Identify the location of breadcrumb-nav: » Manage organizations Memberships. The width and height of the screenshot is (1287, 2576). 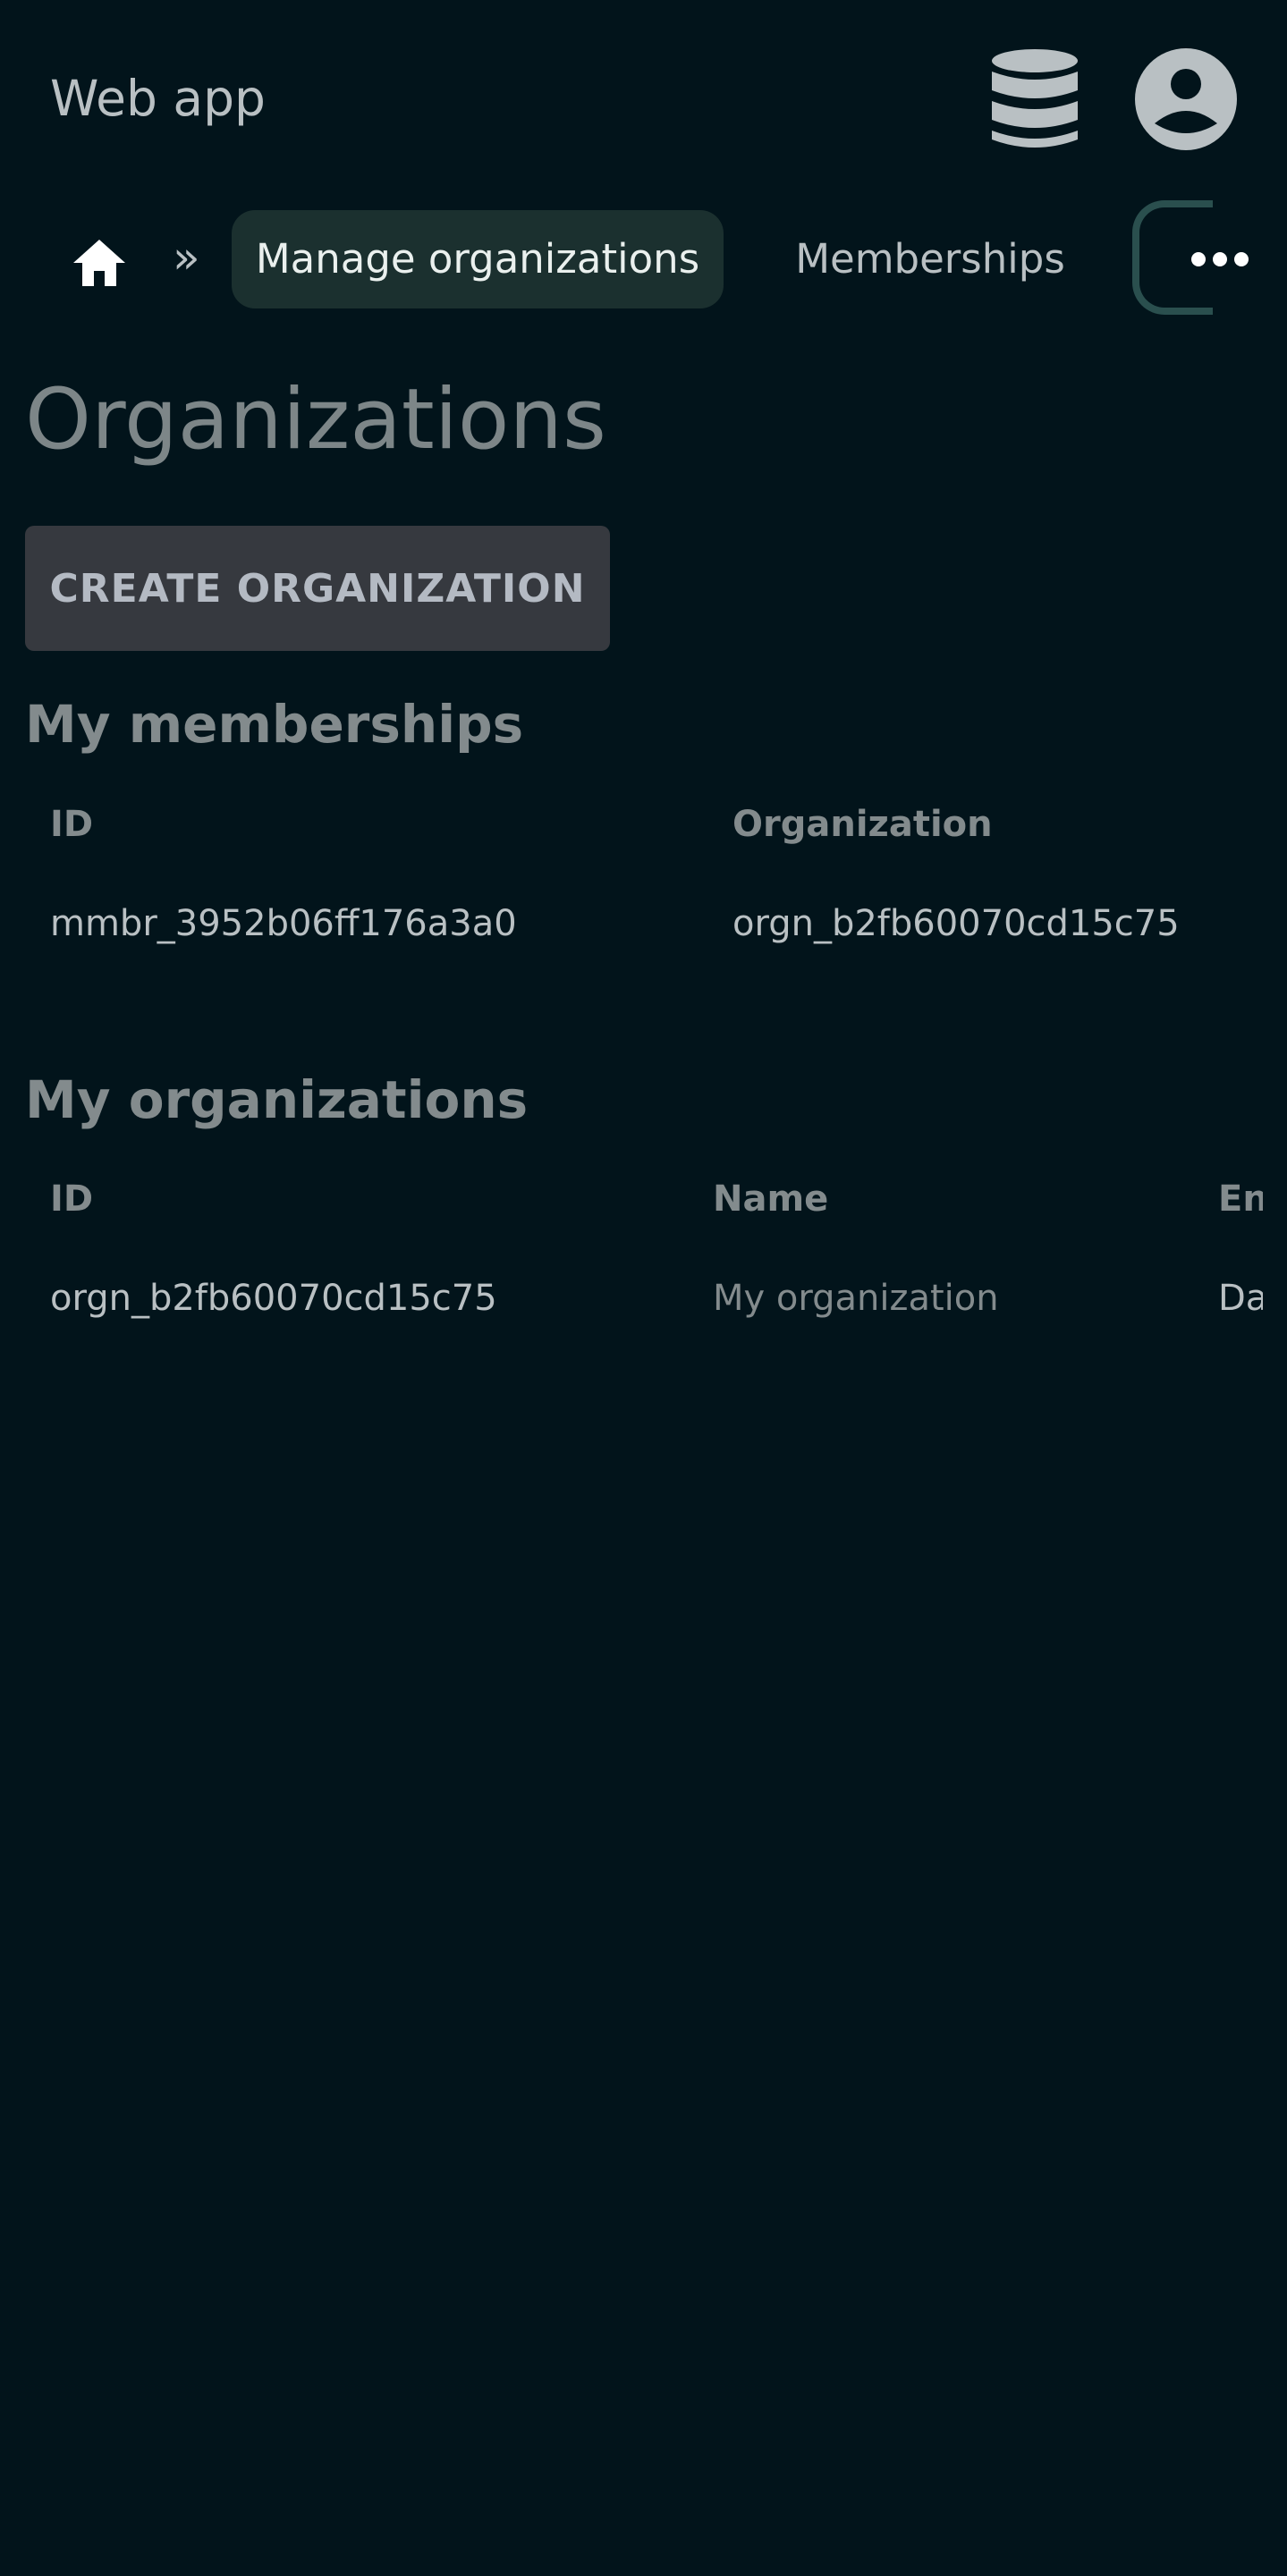
(643, 259).